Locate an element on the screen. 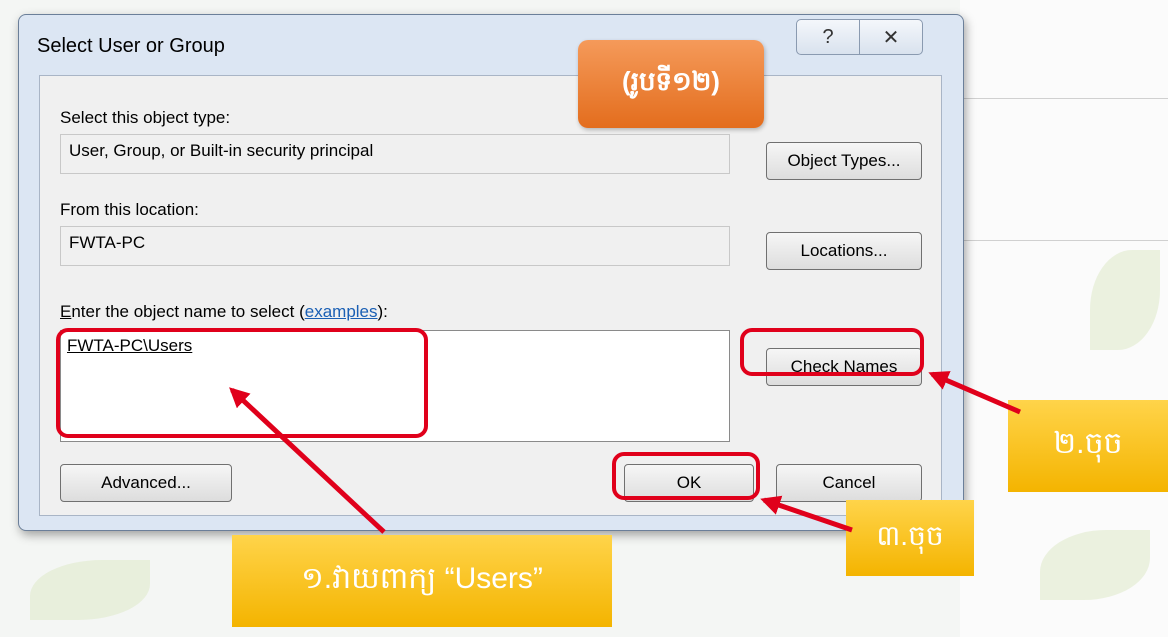 Image resolution: width=1168 pixels, height=637 pixels. step2-arrow is located at coordinates (974, 393).